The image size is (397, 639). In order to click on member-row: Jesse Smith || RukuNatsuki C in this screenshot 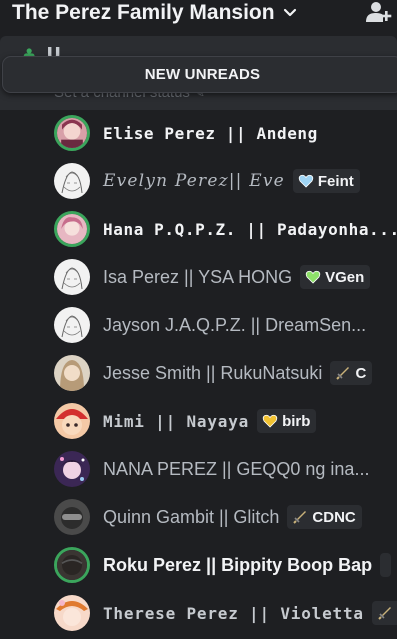, I will do `click(198, 373)`.